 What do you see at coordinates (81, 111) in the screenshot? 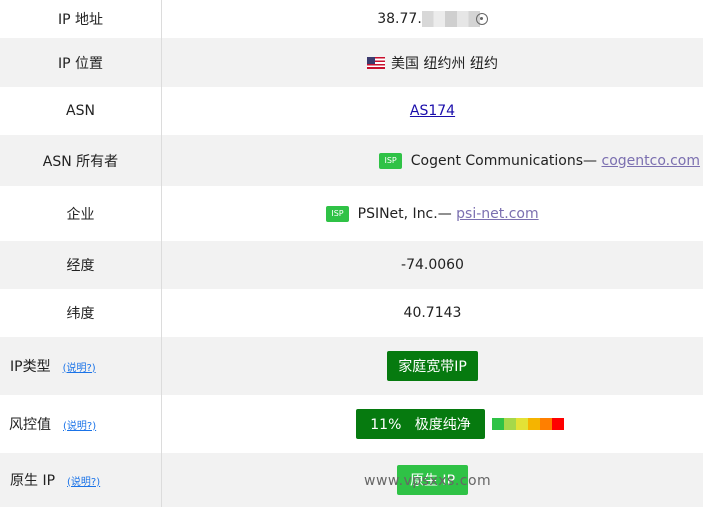
I see `asn-label: ASN` at bounding box center [81, 111].